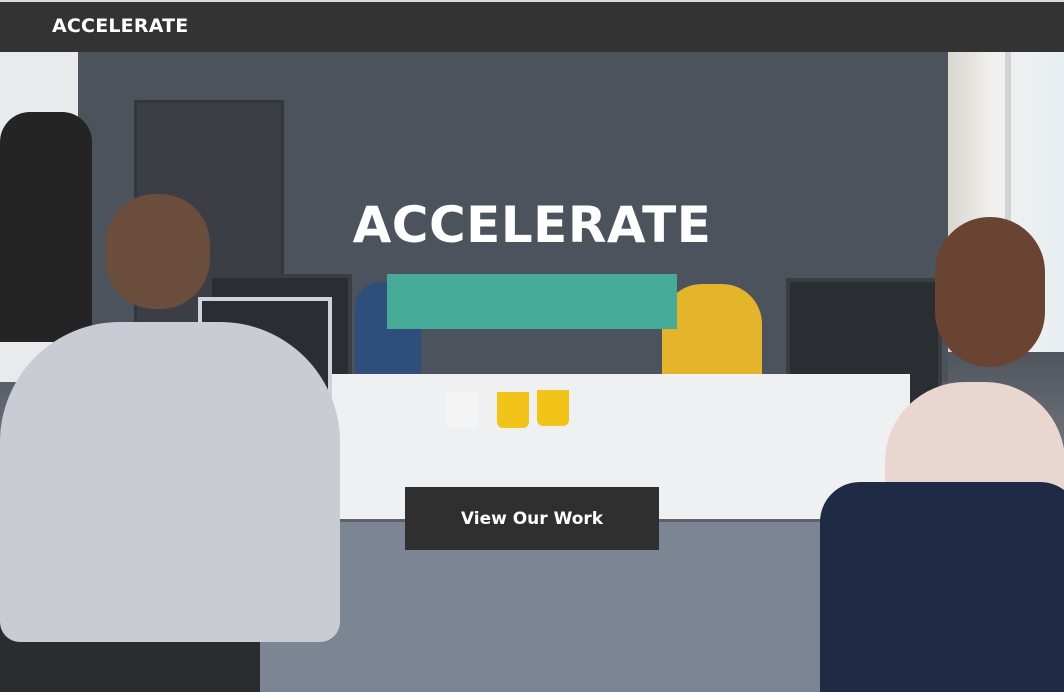  Describe the element at coordinates (532, 518) in the screenshot. I see `view-our-work-button: View Our Work` at that location.